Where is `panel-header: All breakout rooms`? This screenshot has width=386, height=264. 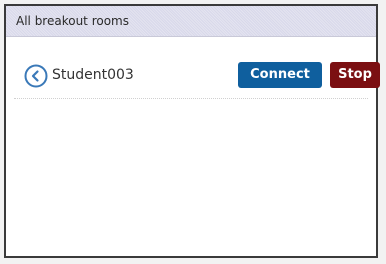
panel-header: All breakout rooms is located at coordinates (191, 21).